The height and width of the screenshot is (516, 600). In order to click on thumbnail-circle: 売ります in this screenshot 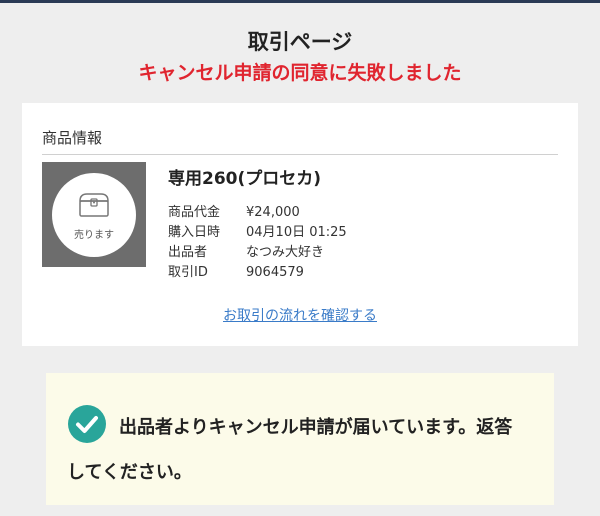, I will do `click(94, 215)`.